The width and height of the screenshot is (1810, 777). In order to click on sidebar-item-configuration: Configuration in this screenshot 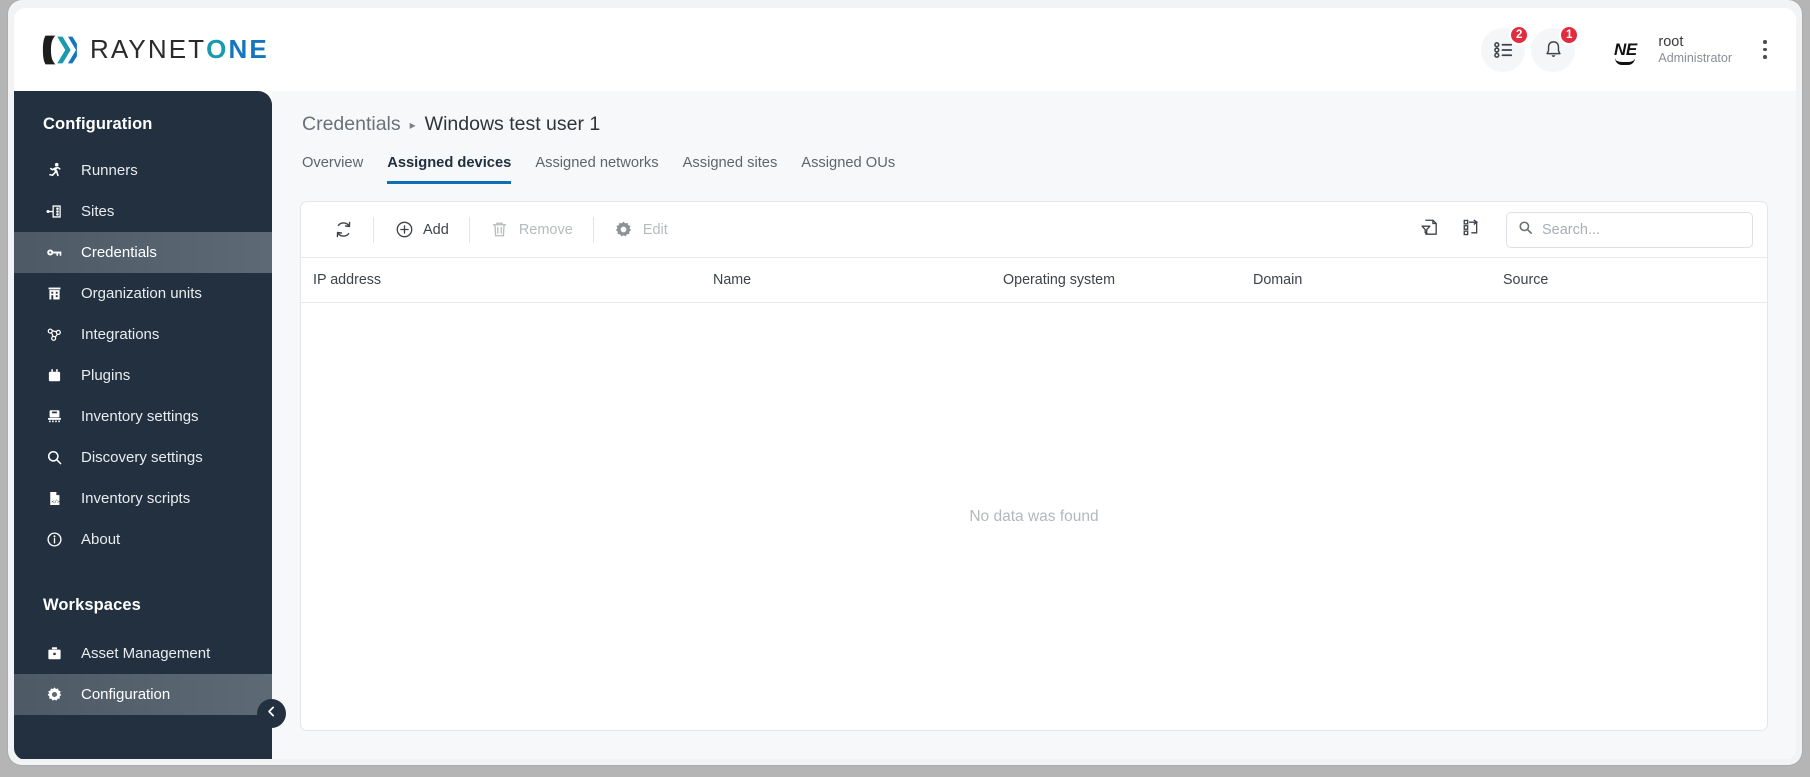, I will do `click(143, 694)`.